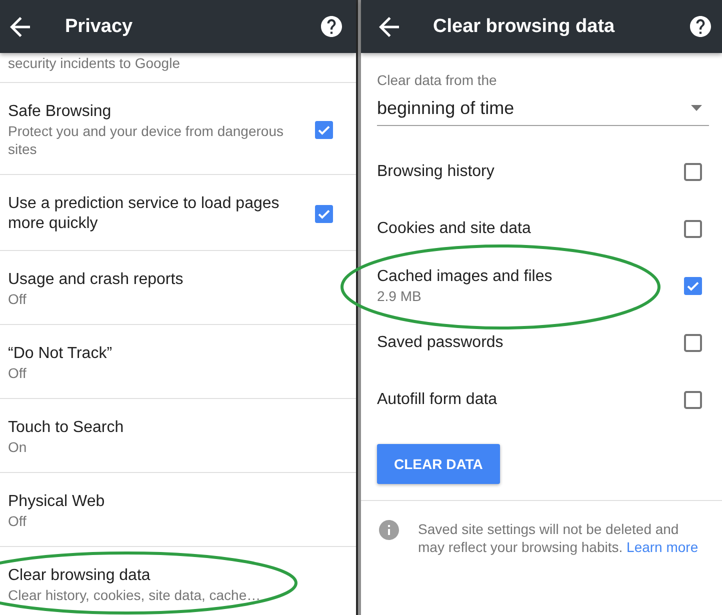 This screenshot has height=615, width=722. Describe the element at coordinates (543, 111) in the screenshot. I see `time-range-dropdown: beginning of time` at that location.